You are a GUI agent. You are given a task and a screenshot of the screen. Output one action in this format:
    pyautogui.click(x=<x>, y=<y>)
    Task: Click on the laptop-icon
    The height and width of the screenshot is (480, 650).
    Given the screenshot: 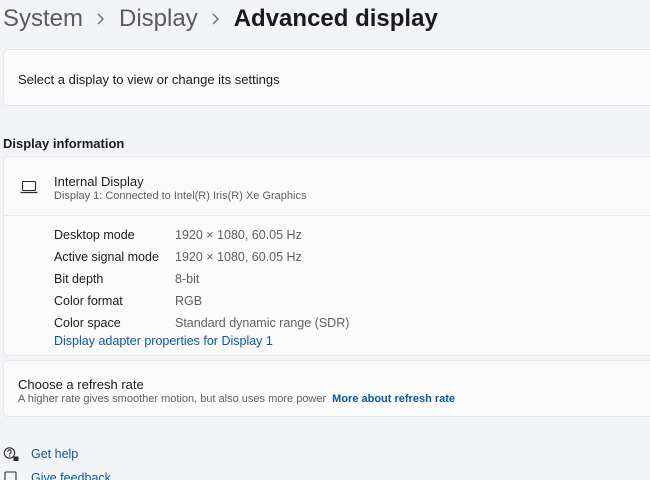 What is the action you would take?
    pyautogui.click(x=29, y=187)
    